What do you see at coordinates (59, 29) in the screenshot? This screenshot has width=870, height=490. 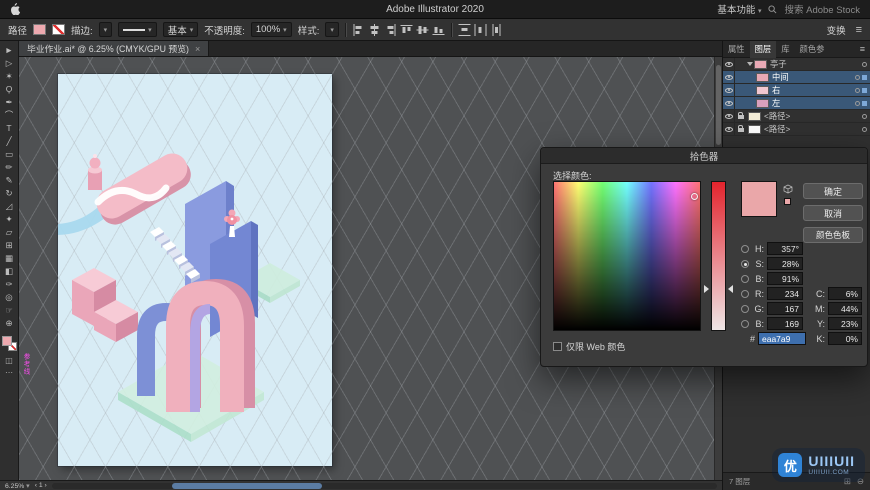 I see `stroke-color-swatch` at bounding box center [59, 29].